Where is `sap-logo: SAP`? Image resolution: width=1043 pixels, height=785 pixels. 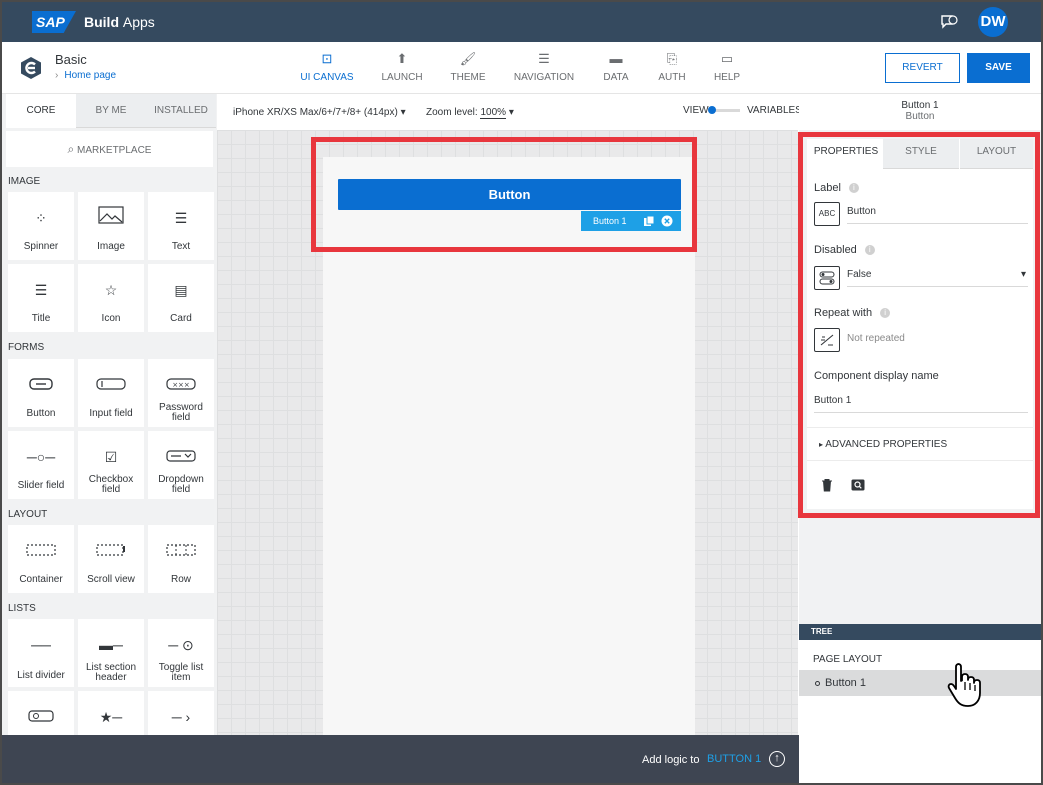 sap-logo: SAP is located at coordinates (54, 22).